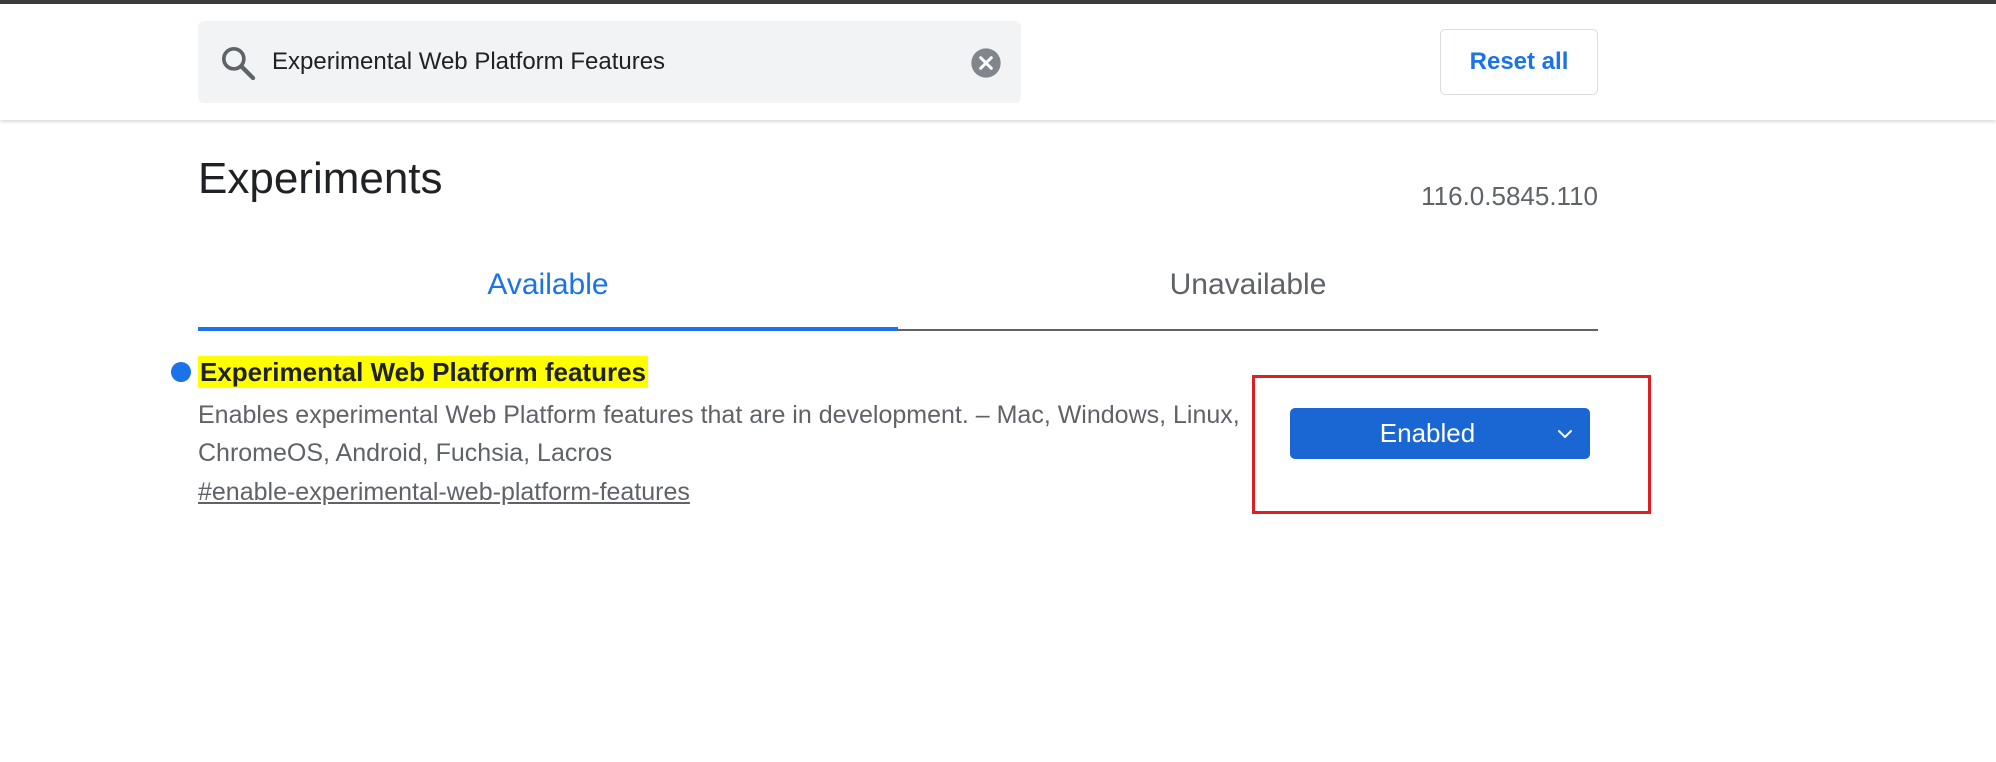 This screenshot has height=762, width=1996. What do you see at coordinates (181, 372) in the screenshot?
I see `modified-indicator-dot` at bounding box center [181, 372].